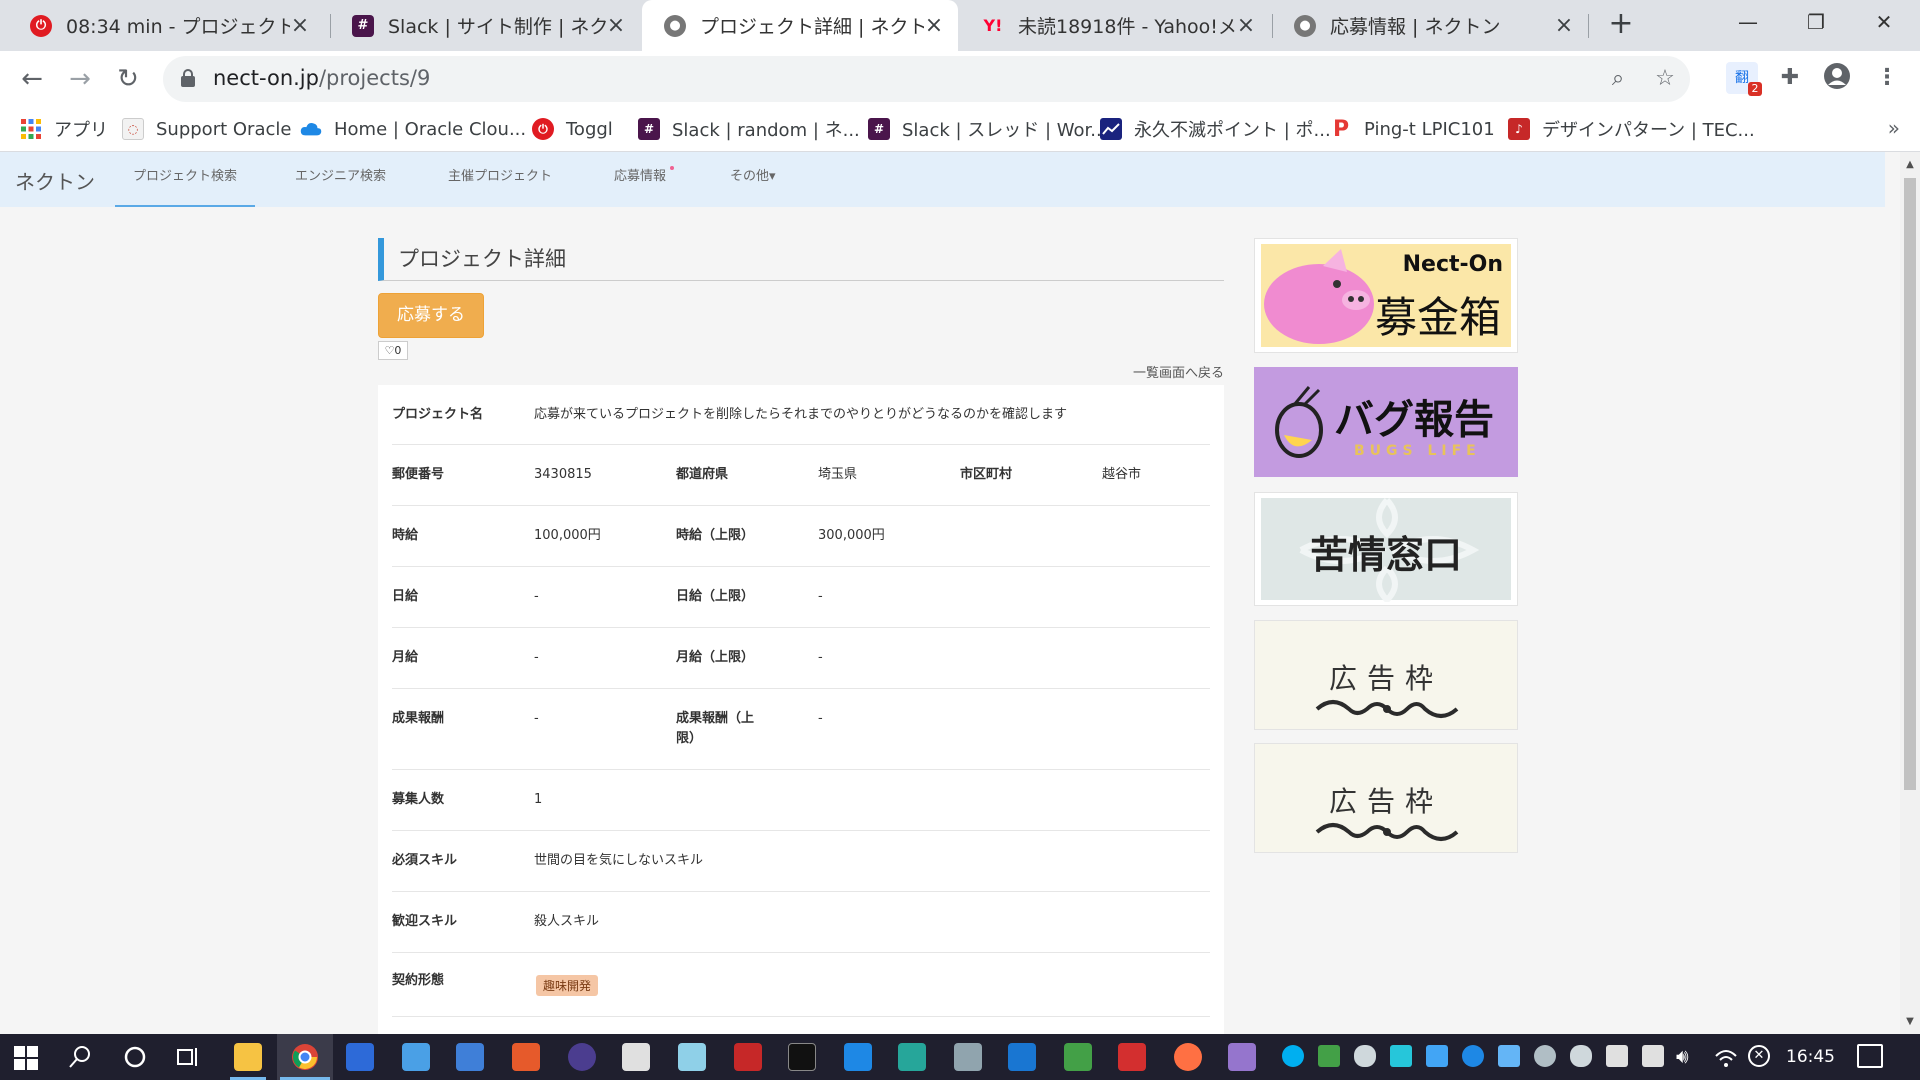  I want to click on back-to-list-link: 一覧画面へ戻る, so click(1178, 371).